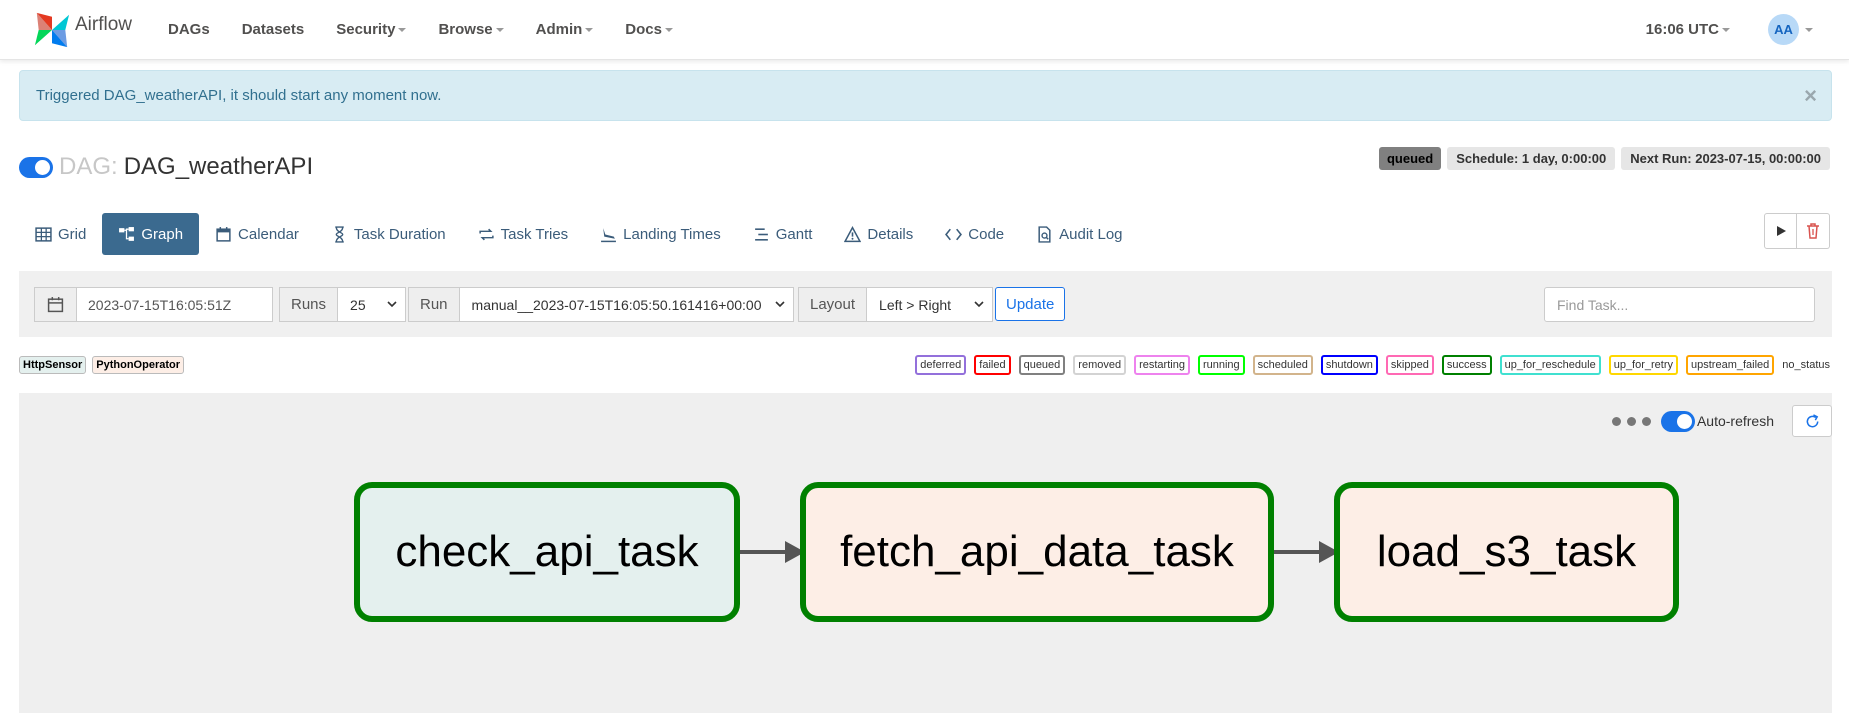  I want to click on layout-group: Layout Left > Right, so click(896, 304).